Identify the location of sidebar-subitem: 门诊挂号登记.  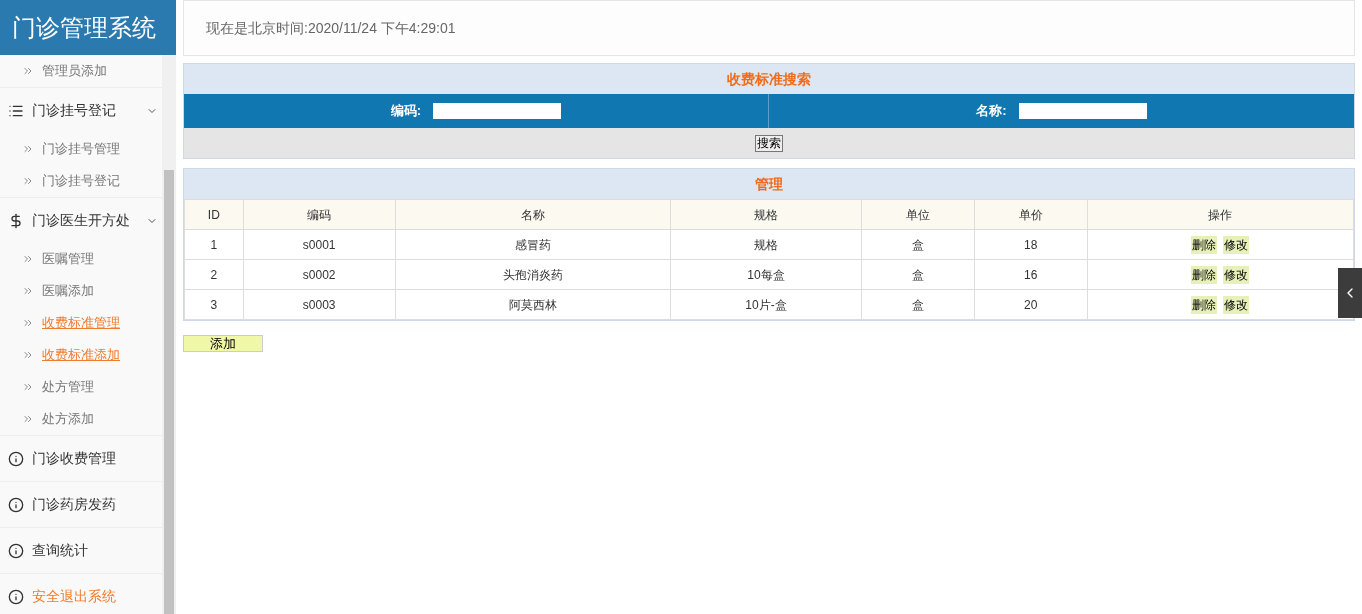
(81, 181).